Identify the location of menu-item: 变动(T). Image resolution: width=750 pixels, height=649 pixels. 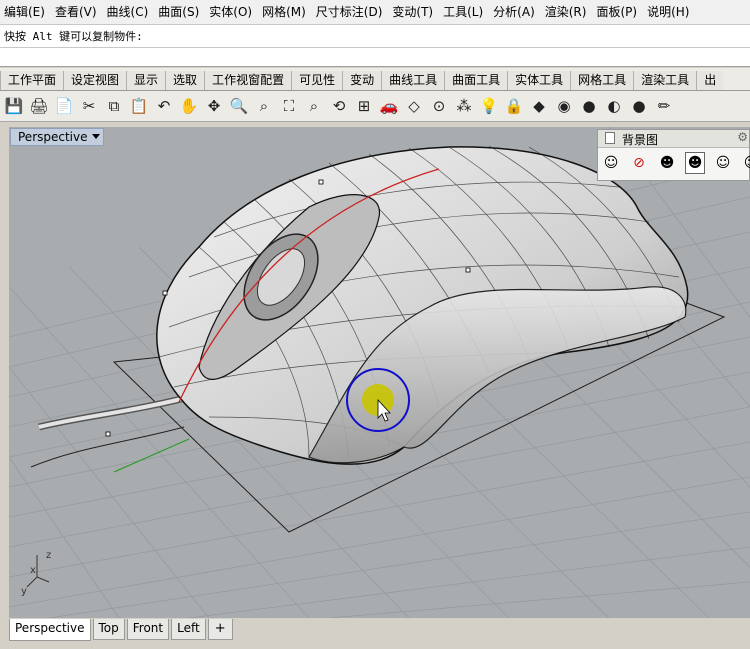
(413, 12).